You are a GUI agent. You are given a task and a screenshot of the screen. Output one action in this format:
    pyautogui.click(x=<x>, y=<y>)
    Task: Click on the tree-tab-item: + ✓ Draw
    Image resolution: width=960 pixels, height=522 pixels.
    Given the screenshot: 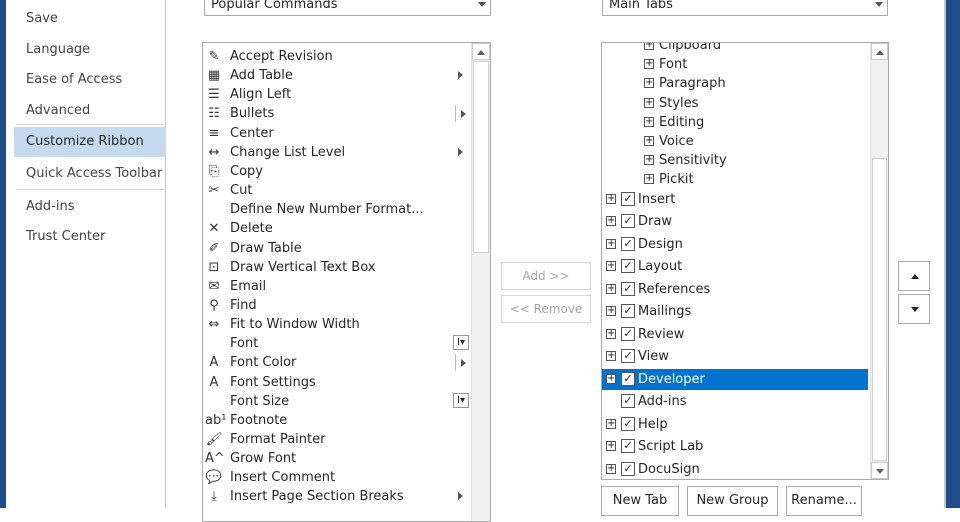 What is the action you would take?
    pyautogui.click(x=735, y=221)
    